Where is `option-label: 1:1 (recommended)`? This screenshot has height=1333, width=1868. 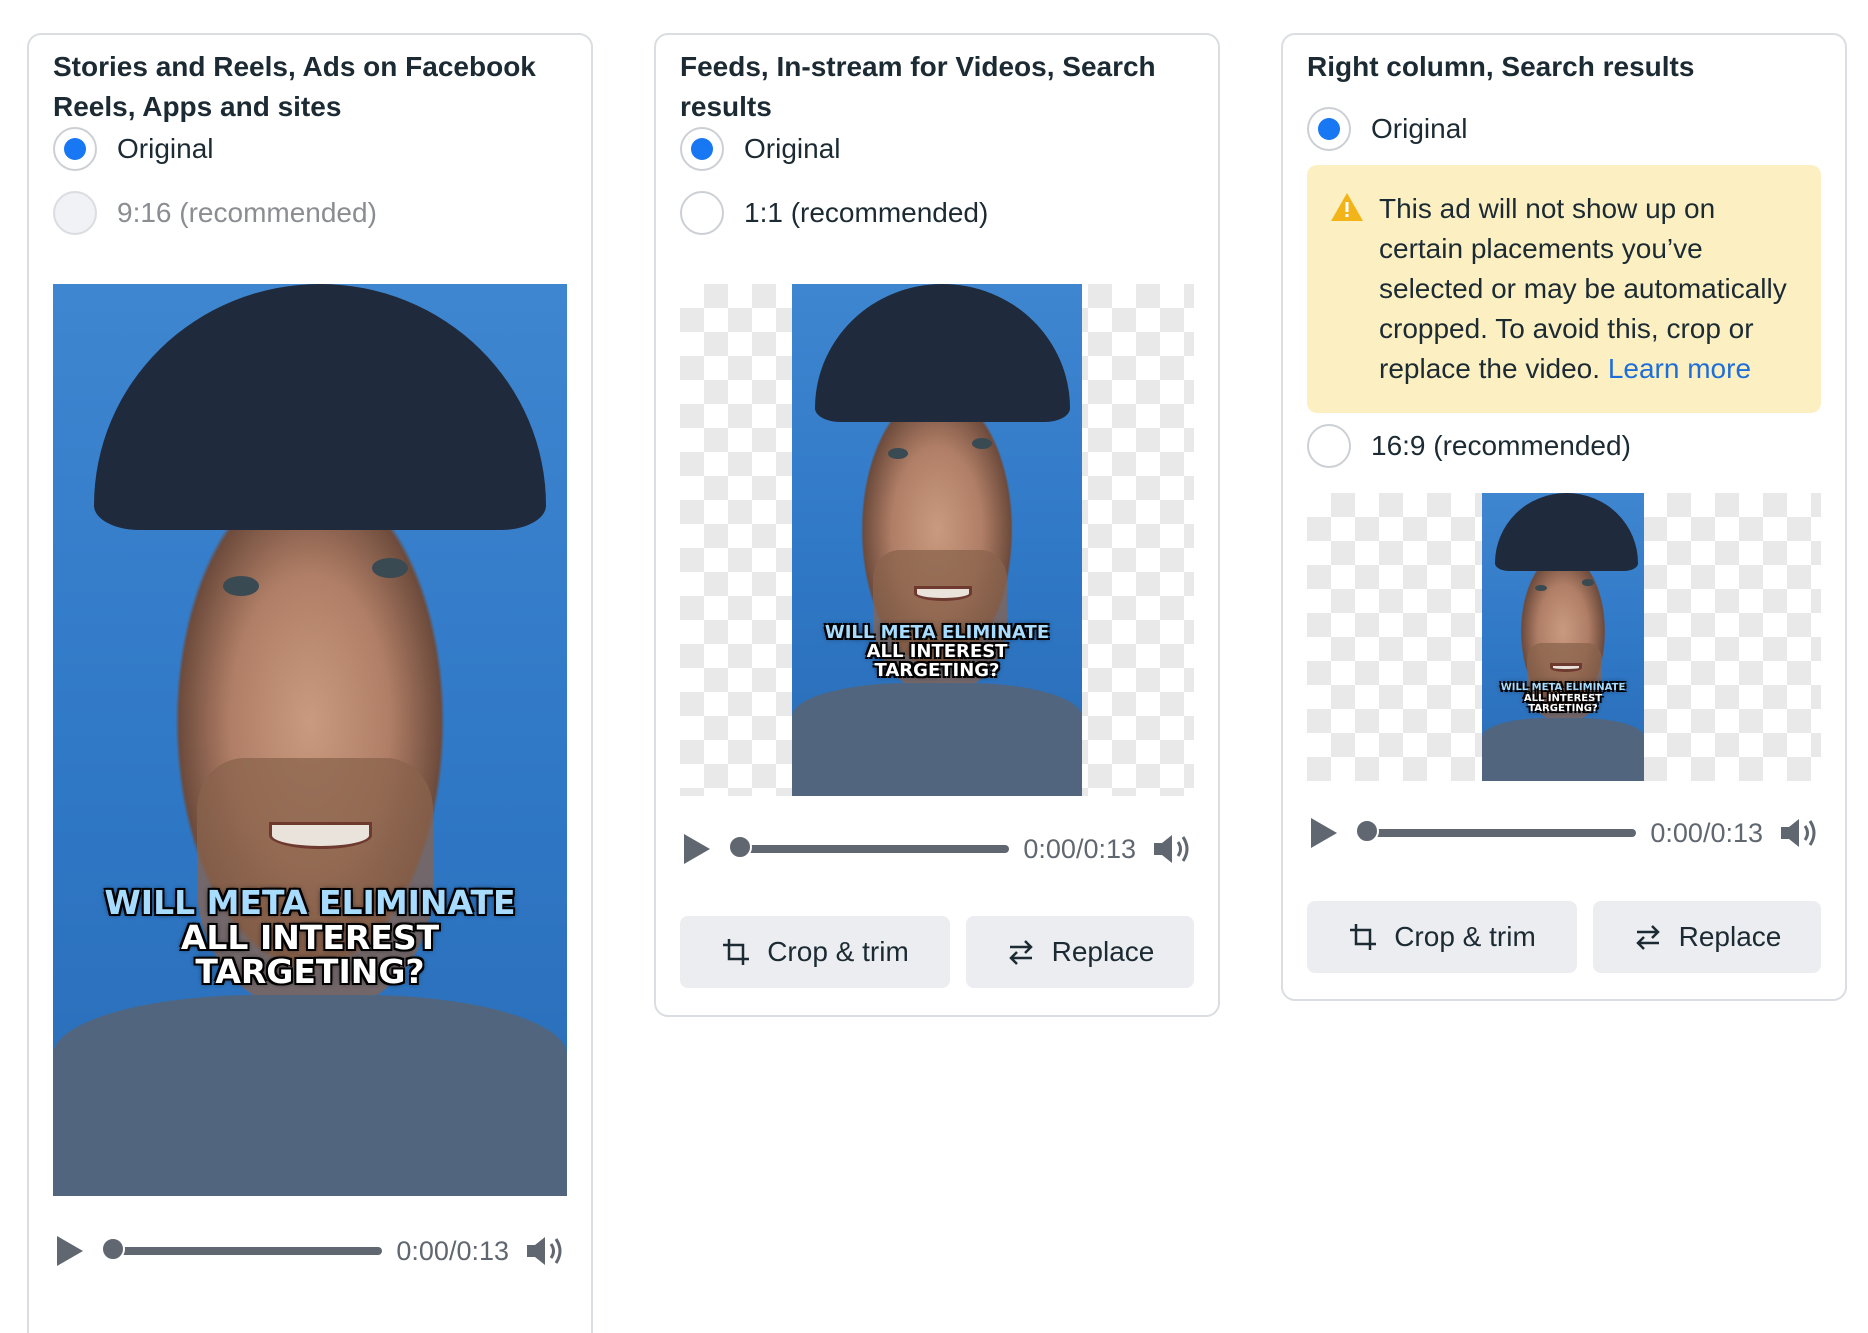
option-label: 1:1 (recommended) is located at coordinates (866, 212).